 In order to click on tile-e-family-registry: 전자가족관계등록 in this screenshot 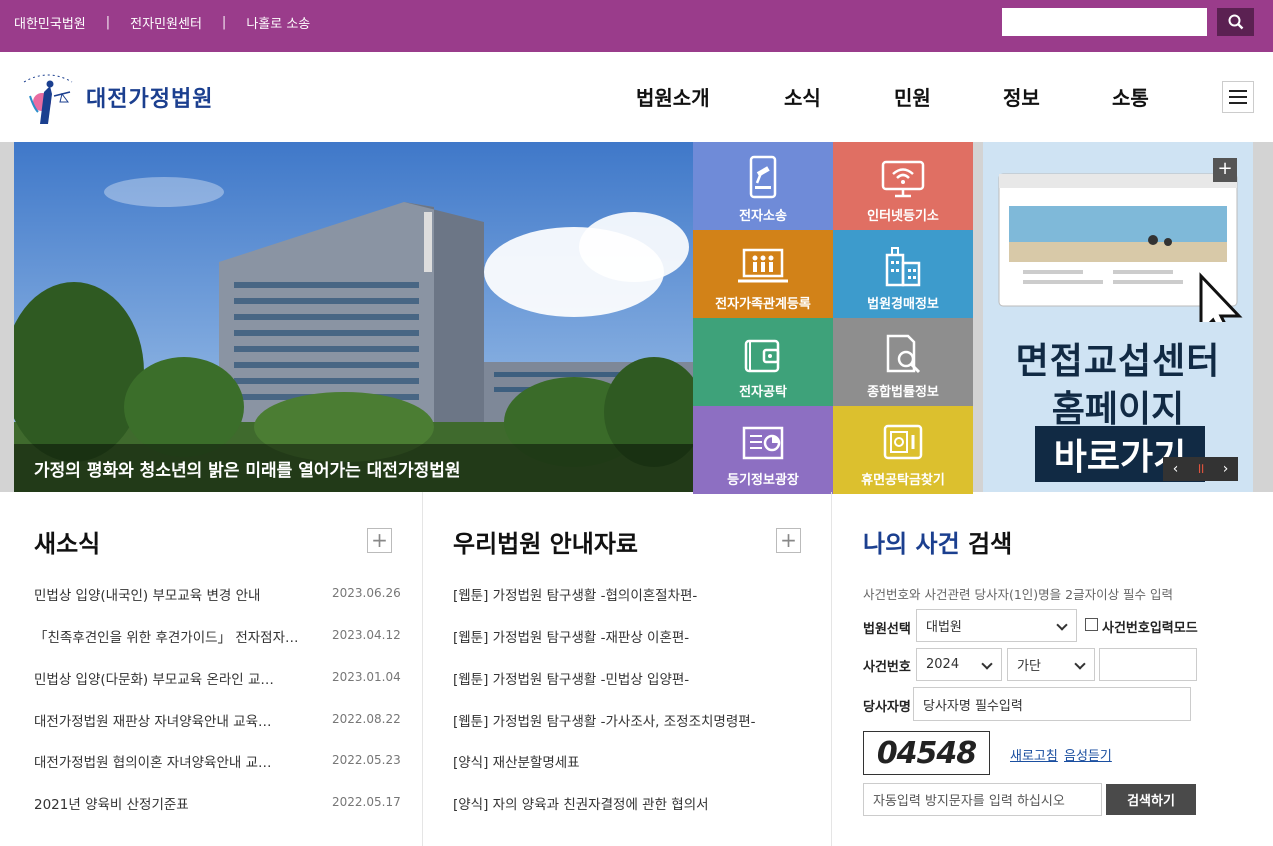, I will do `click(763, 274)`.